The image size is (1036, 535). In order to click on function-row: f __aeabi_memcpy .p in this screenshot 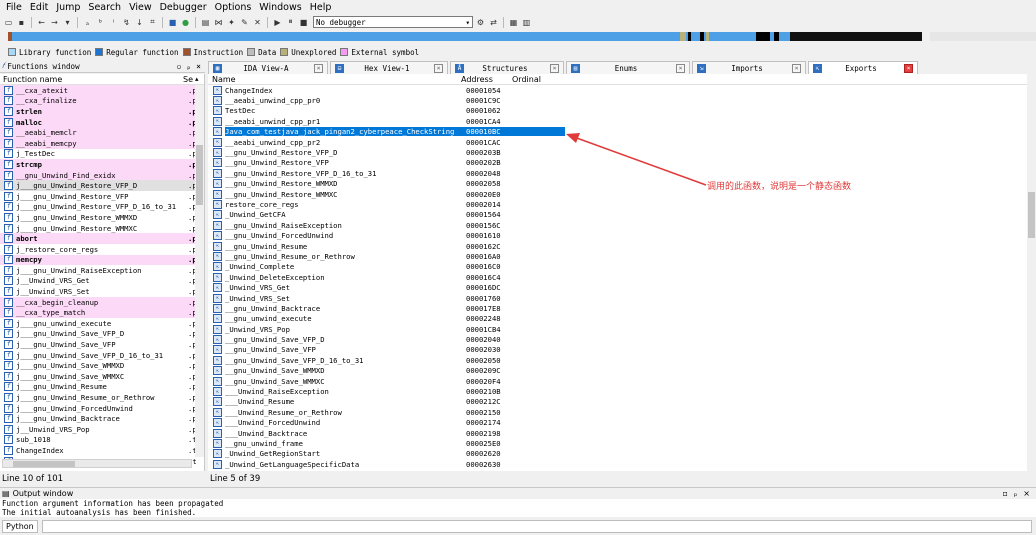, I will do `click(102, 143)`.